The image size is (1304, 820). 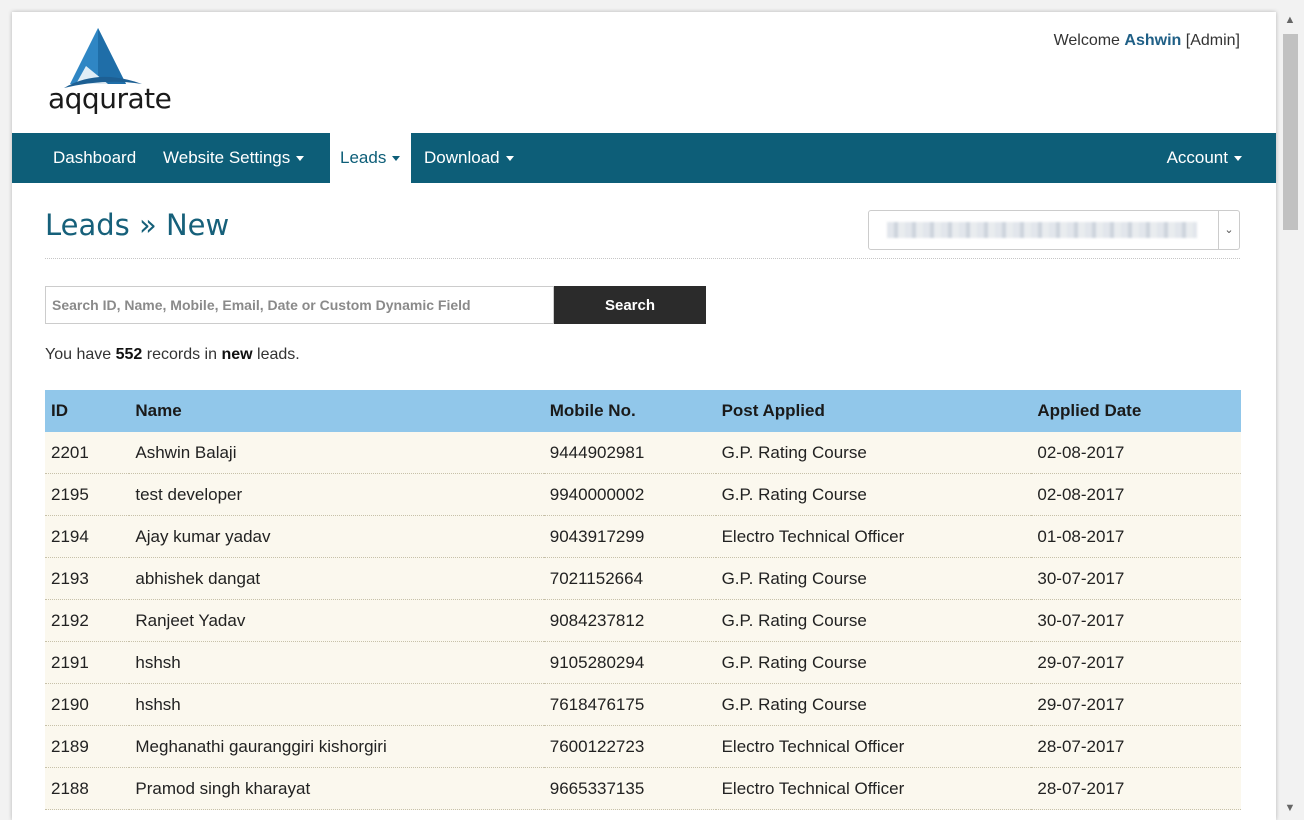 I want to click on cell-mobile: 7021152664, so click(x=629, y=578).